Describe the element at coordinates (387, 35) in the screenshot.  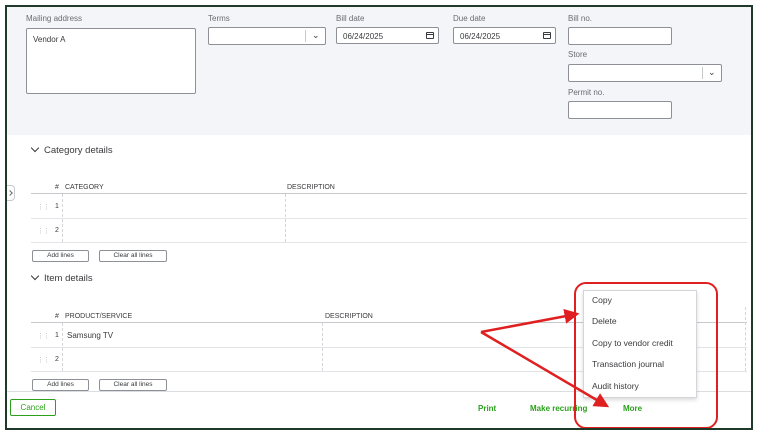
I see `bill-date-input: 06/24/2025` at that location.